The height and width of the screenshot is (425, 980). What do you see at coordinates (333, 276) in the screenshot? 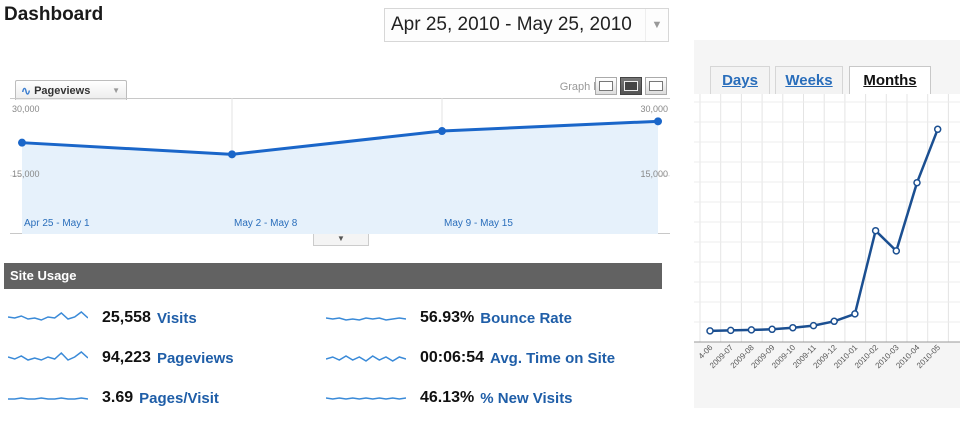
I see `site-usage-header: Site Usage` at bounding box center [333, 276].